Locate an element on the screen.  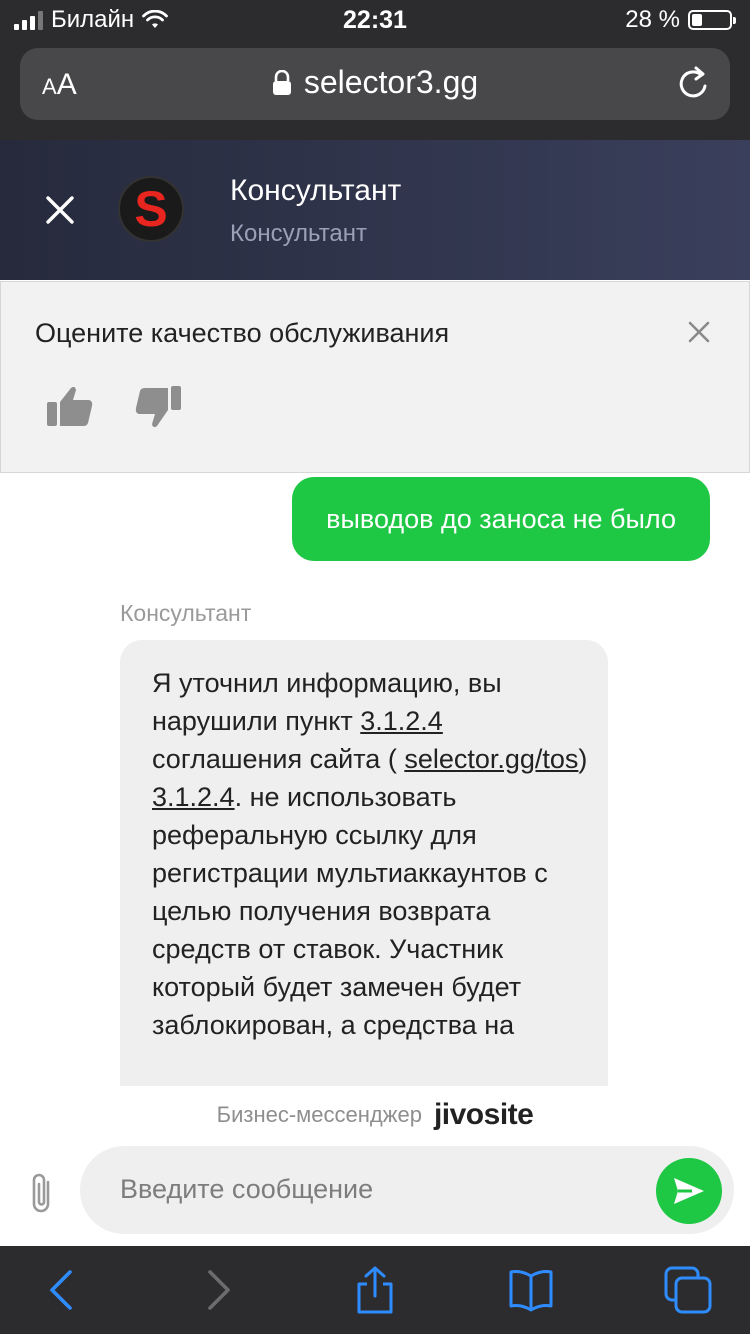
share-icon is located at coordinates (375, 1290).